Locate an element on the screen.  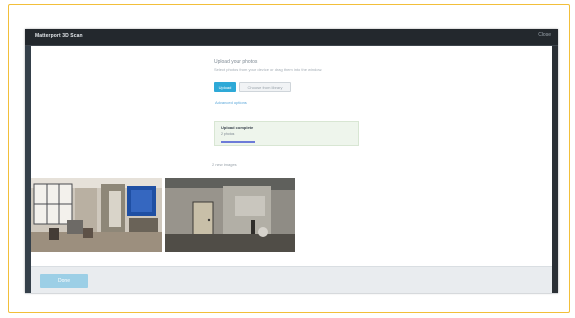
choose-library-button: Choose from library is located at coordinates (265, 87).